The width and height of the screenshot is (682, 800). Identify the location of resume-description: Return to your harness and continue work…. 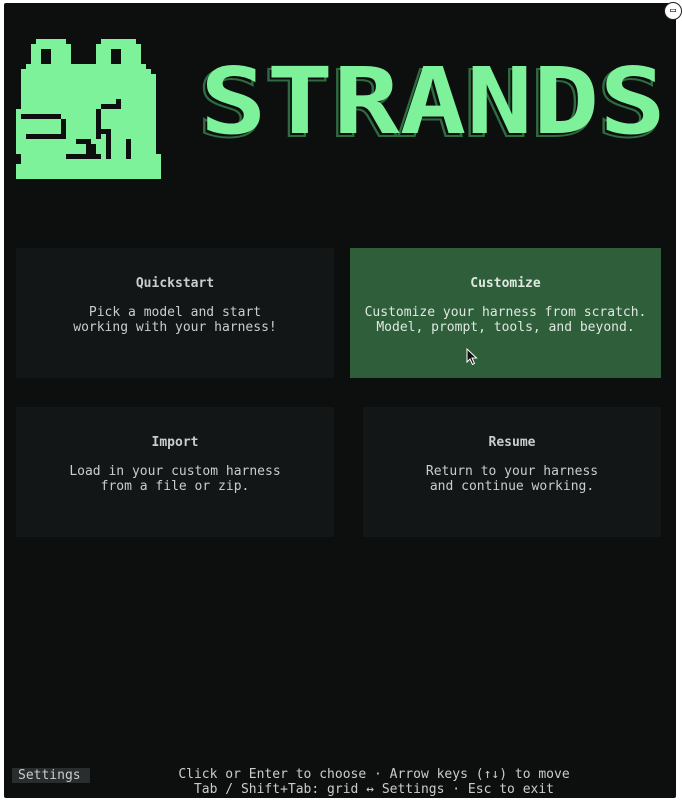
(512, 479).